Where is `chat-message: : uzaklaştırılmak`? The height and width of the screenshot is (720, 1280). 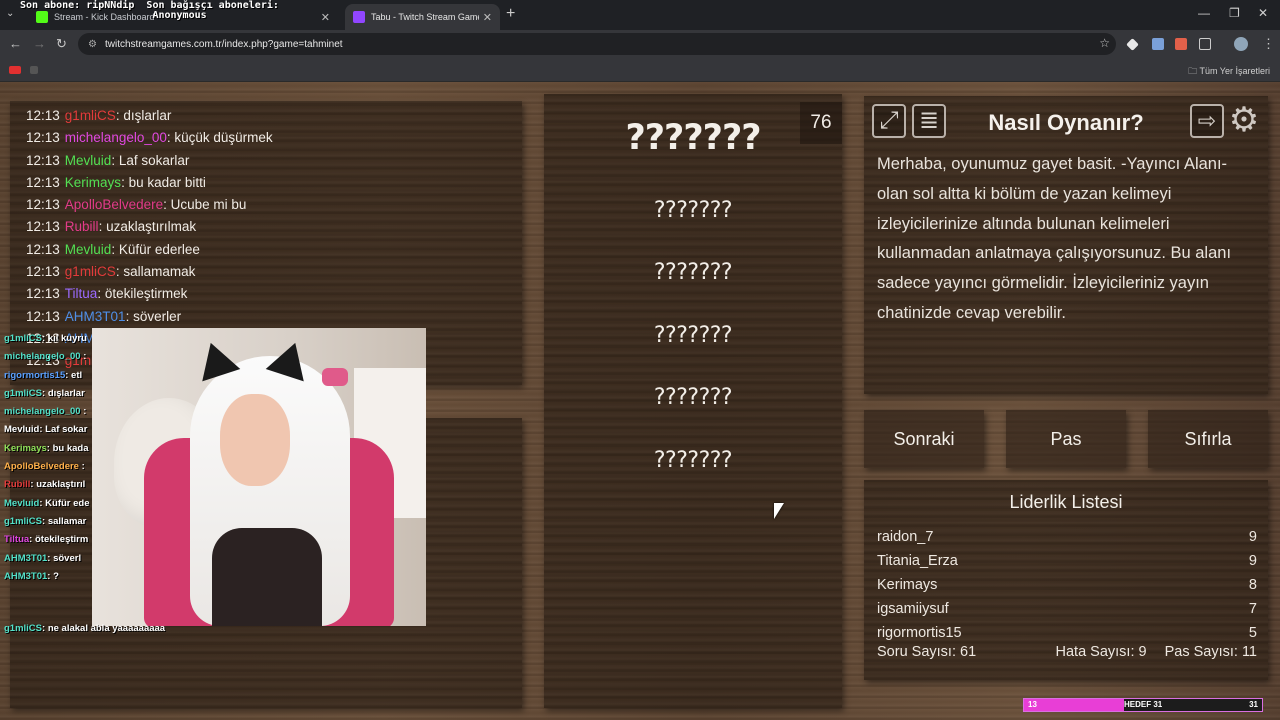 chat-message: : uzaklaştırılmak is located at coordinates (147, 227).